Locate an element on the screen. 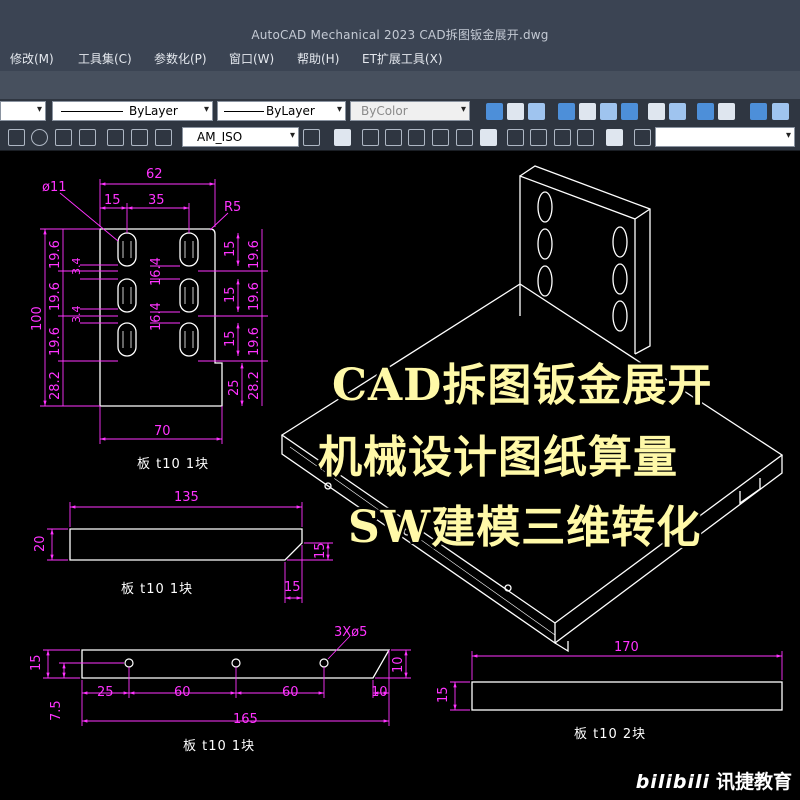 This screenshot has width=800, height=800. linear-dim-icon is located at coordinates (16, 137).